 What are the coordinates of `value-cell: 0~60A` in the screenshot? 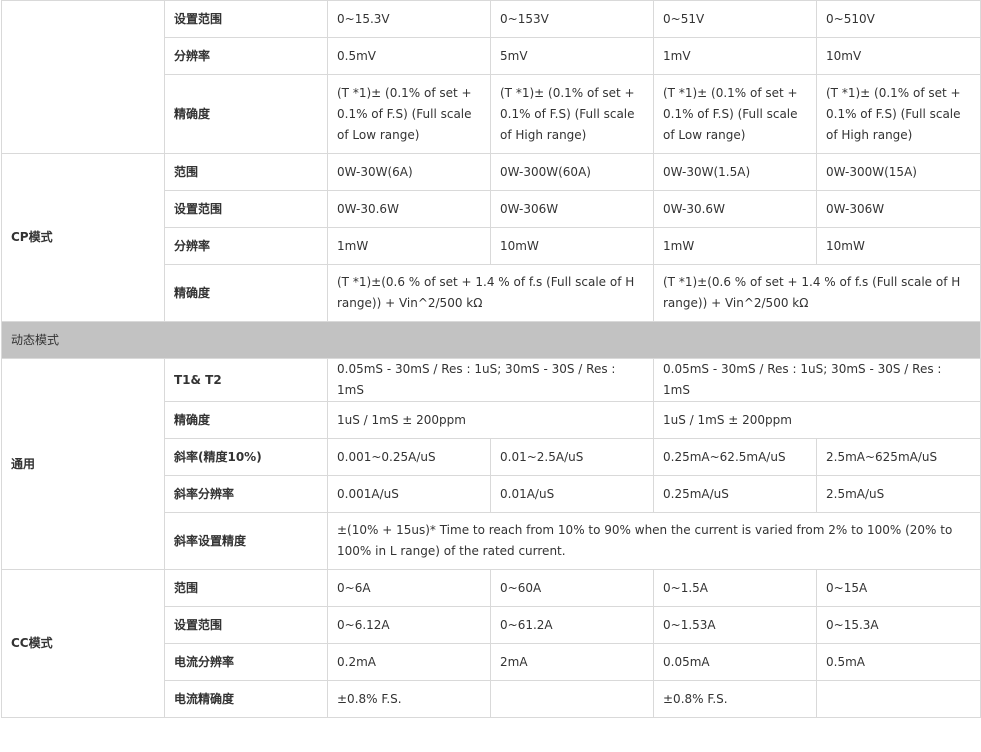 It's located at (572, 588).